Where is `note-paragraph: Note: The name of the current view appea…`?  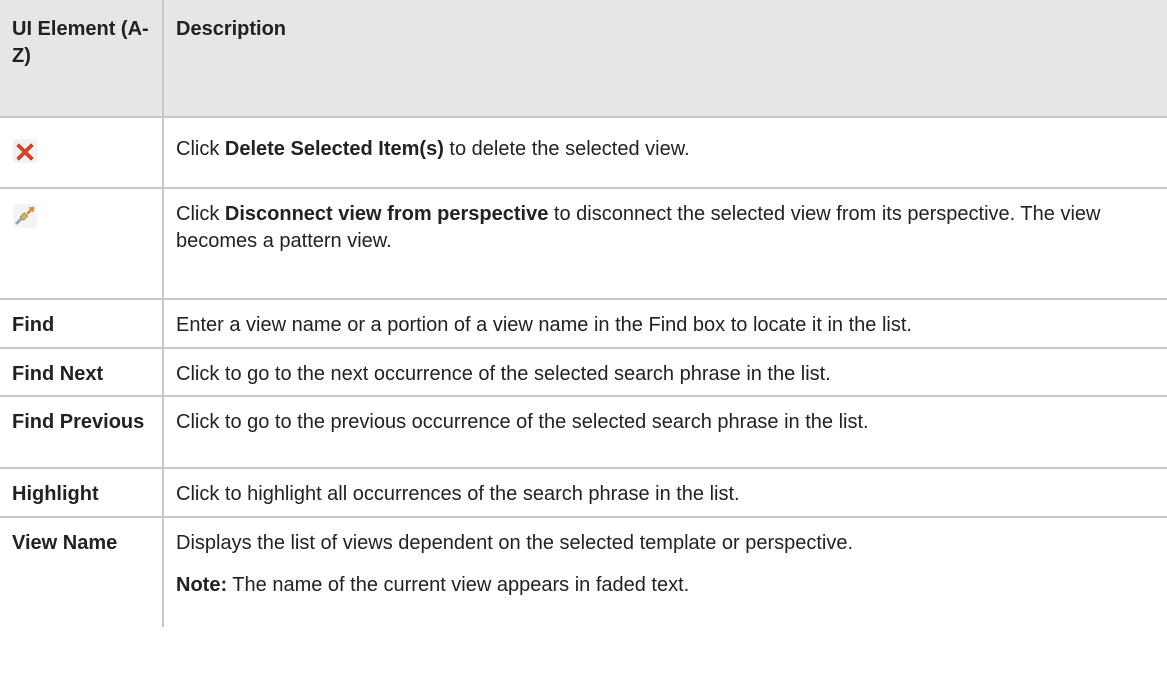 note-paragraph: Note: The name of the current view appea… is located at coordinates (665, 585).